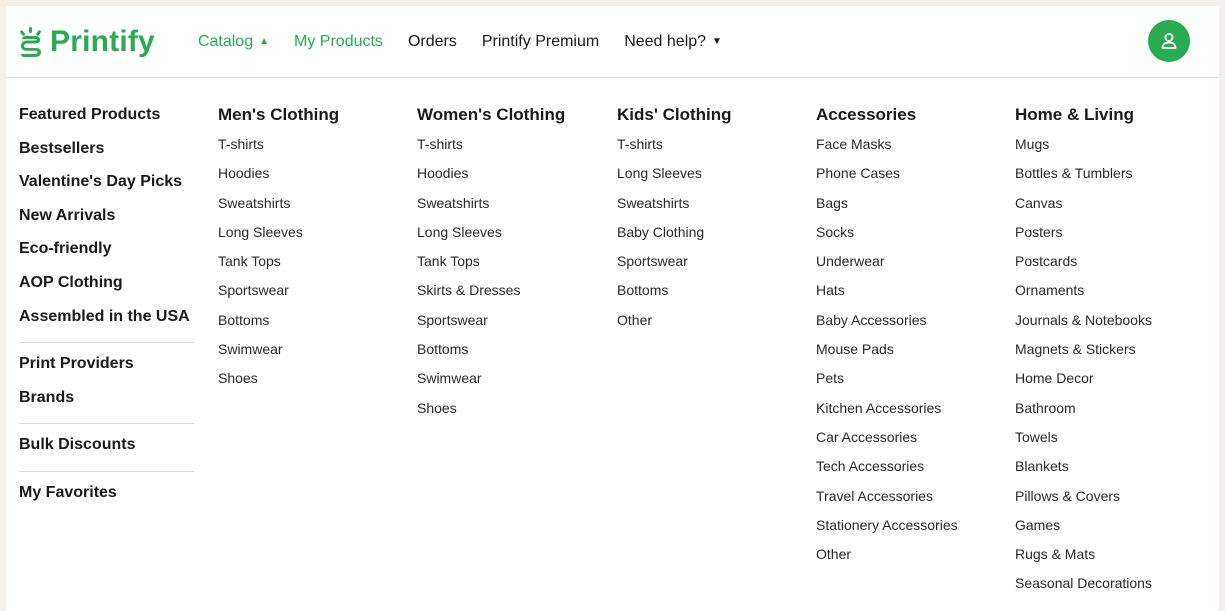  I want to click on nav-orders-label: Orders, so click(432, 41).